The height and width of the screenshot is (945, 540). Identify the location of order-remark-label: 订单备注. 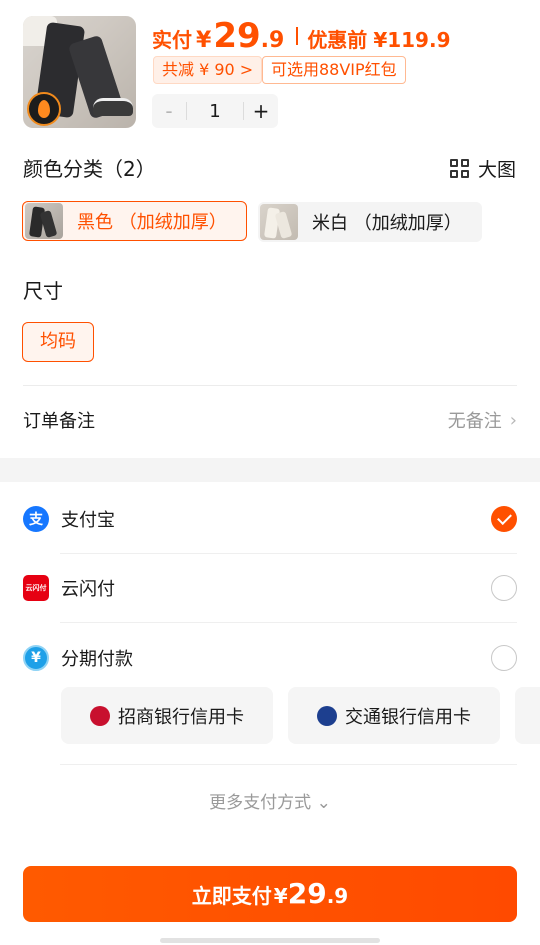
(59, 421).